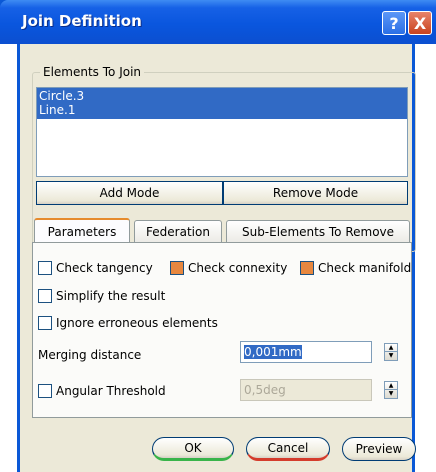 The height and width of the screenshot is (472, 436). Describe the element at coordinates (315, 193) in the screenshot. I see `remove-mode-button: Remove Mode` at that location.